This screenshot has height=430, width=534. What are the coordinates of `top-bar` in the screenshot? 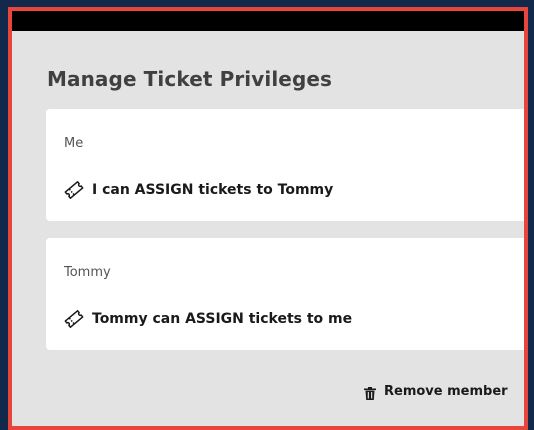 It's located at (268, 21).